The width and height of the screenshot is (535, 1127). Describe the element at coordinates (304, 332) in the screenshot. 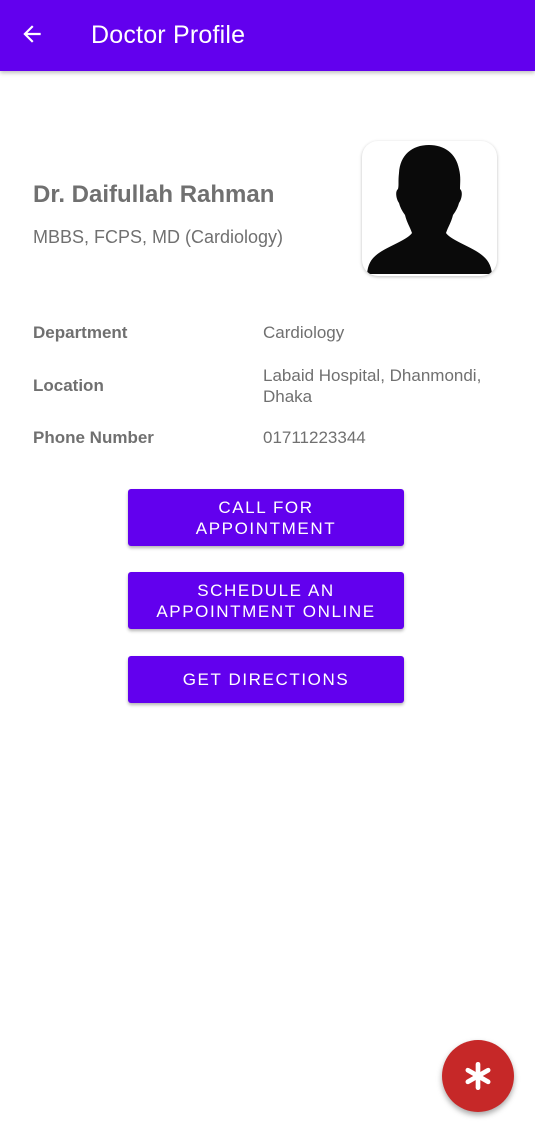

I see `department-value: Cardiology` at that location.